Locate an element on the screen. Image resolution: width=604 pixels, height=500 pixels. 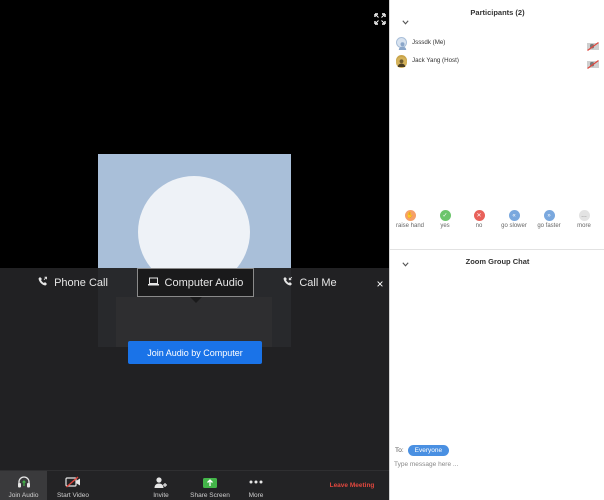
audio-tabs: Phone Call Computer Audio Call Me is located at coordinates (194, 285).